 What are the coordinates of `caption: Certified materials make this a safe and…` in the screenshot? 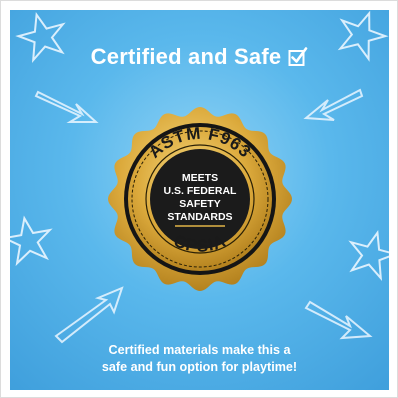 It's located at (199, 359).